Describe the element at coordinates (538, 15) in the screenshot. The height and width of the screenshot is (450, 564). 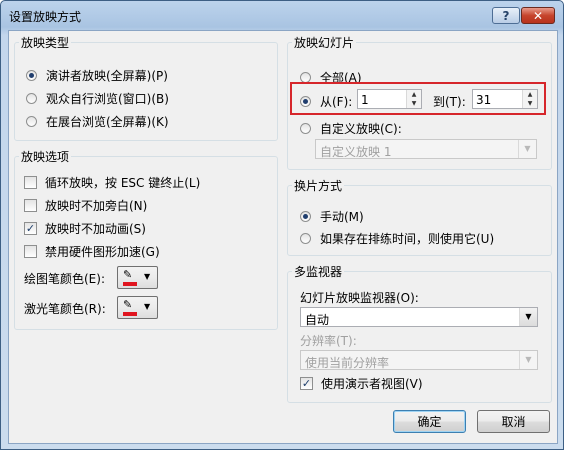
I see `close-button: ✕` at that location.